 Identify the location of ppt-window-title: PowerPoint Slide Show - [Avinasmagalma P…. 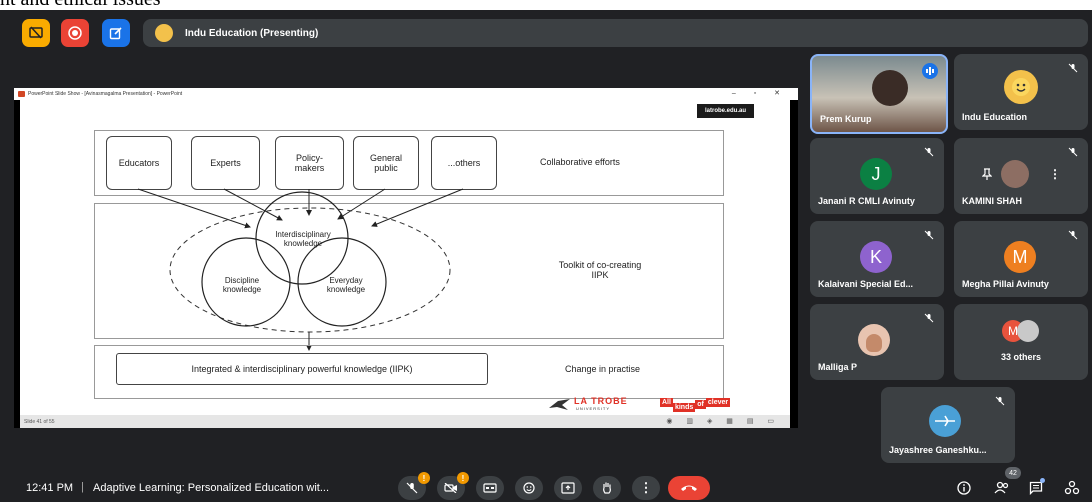
(105, 94).